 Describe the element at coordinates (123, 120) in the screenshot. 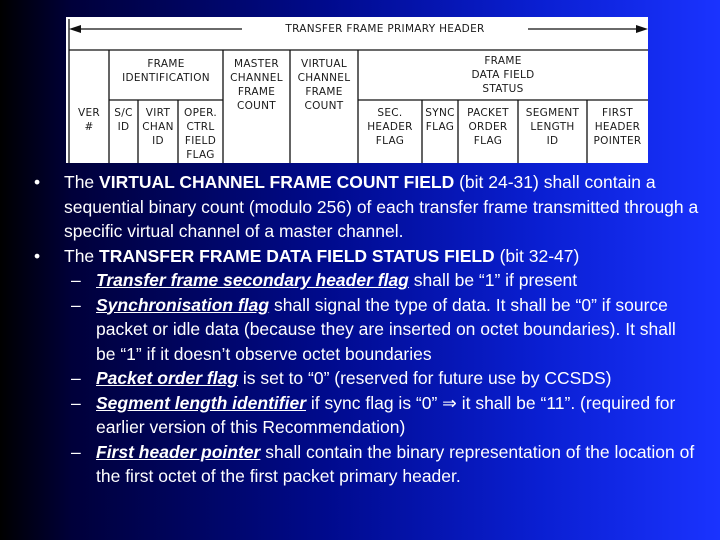

I see `field-spacecraft-id: S/C ID` at that location.